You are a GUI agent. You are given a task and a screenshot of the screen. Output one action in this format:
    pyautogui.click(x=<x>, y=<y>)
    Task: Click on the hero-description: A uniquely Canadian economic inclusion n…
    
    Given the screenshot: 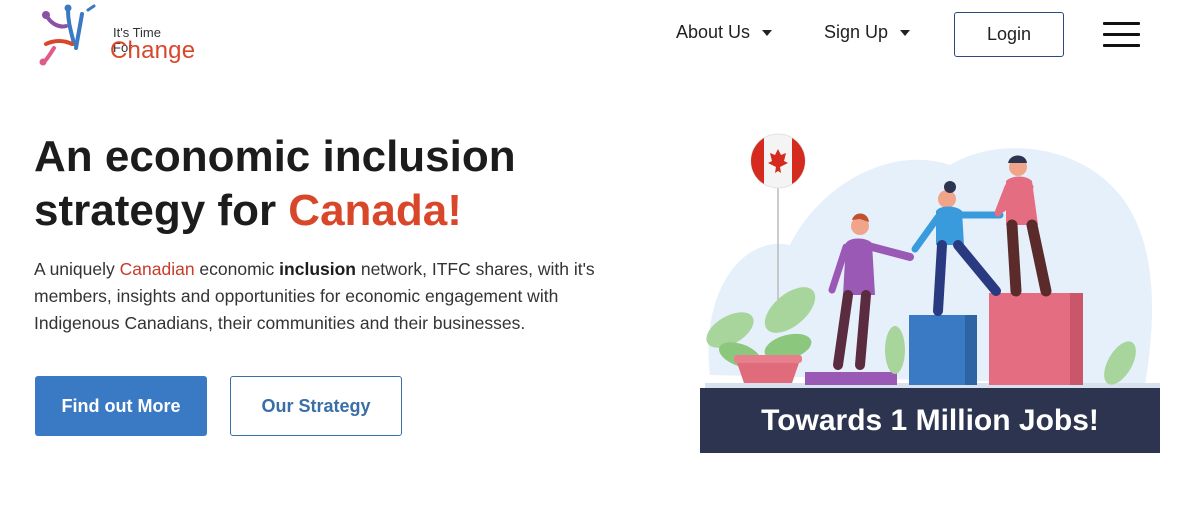 What is the action you would take?
    pyautogui.click(x=334, y=296)
    